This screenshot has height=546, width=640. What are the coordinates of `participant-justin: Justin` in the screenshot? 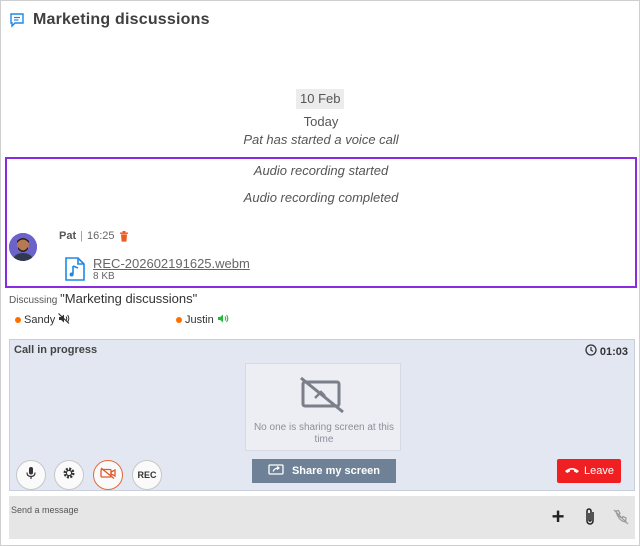 It's located at (202, 320).